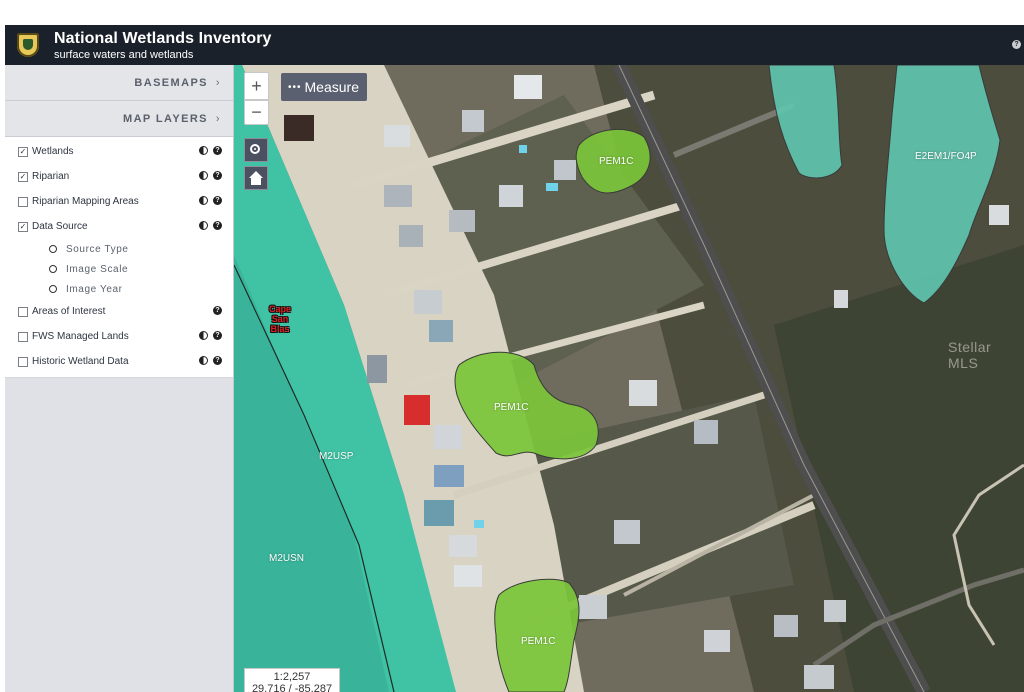 The image size is (1024, 692). What do you see at coordinates (28, 45) in the screenshot?
I see `fws-logo-icon` at bounding box center [28, 45].